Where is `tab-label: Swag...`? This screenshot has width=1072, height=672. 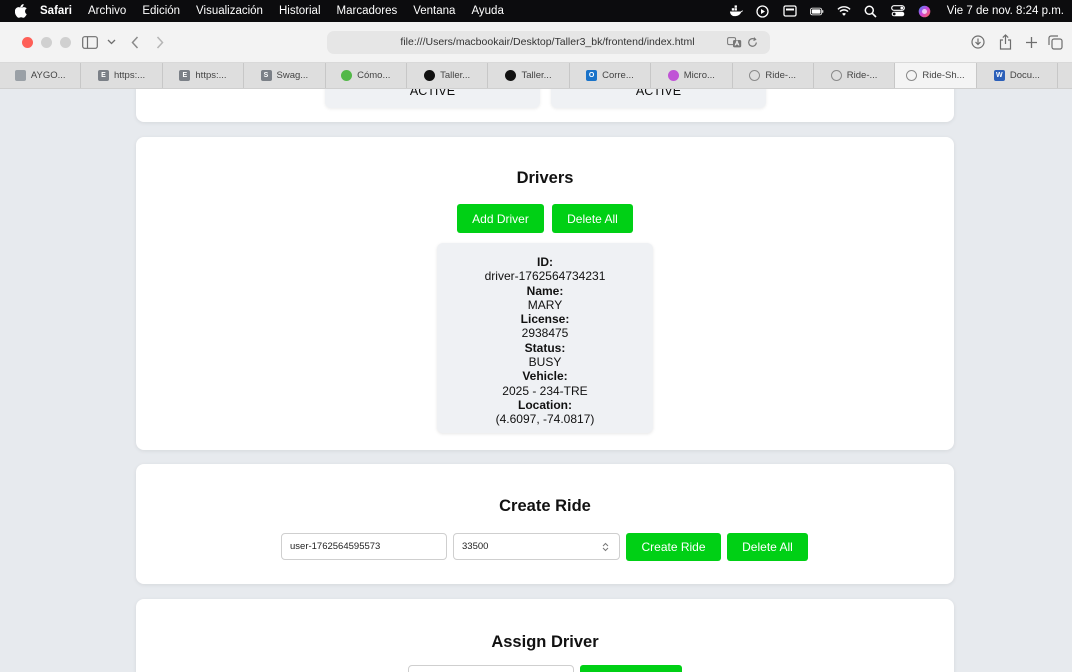 tab-label: Swag... is located at coordinates (292, 75).